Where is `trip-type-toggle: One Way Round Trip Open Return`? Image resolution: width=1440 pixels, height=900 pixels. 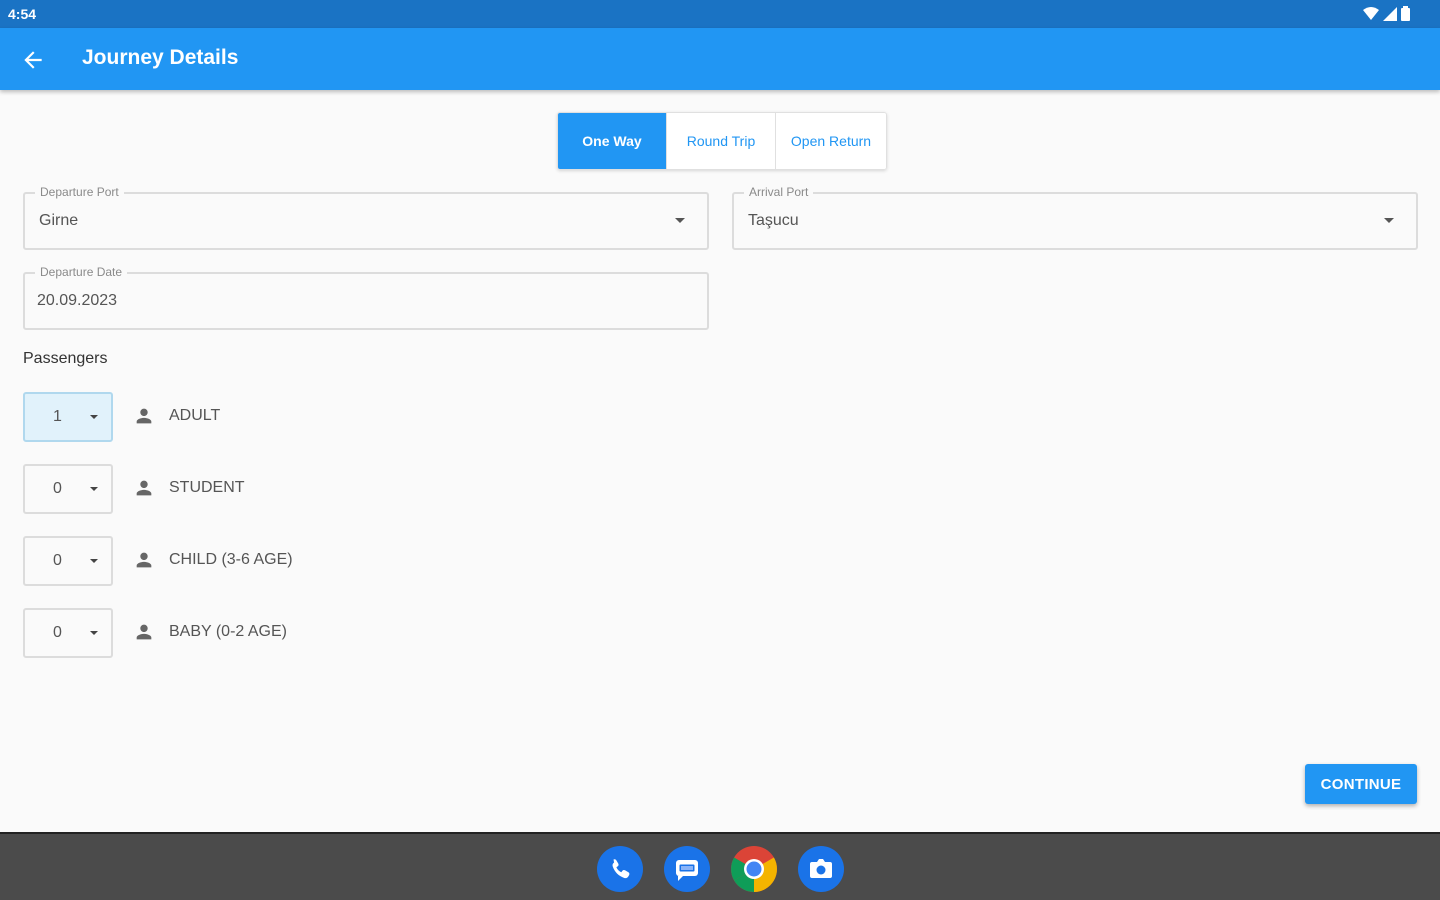
trip-type-toggle: One Way Round Trip Open Return is located at coordinates (722, 141).